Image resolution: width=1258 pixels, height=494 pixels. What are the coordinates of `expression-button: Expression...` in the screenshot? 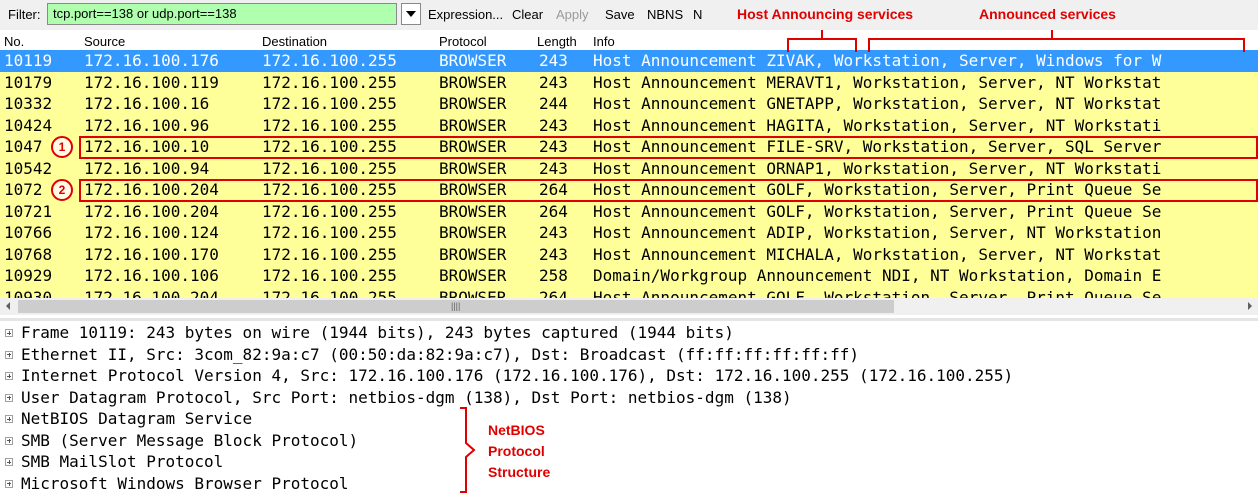 It's located at (465, 14).